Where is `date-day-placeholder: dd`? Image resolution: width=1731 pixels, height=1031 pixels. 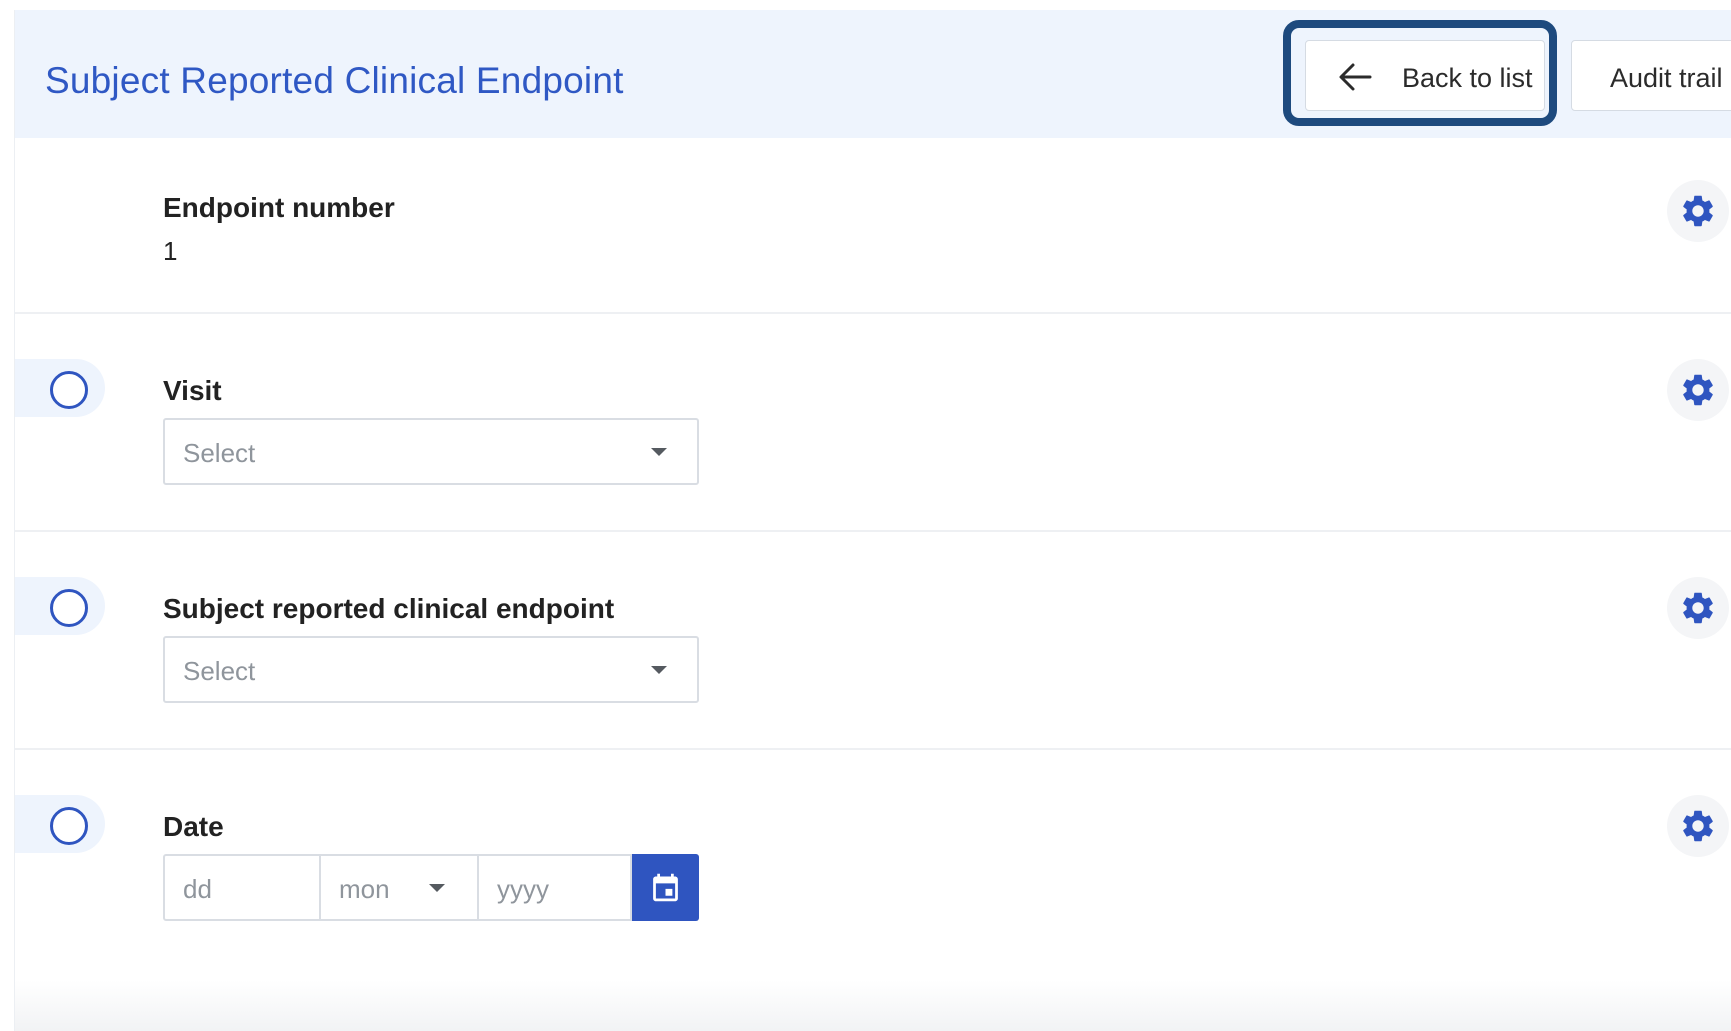 date-day-placeholder: dd is located at coordinates (197, 889).